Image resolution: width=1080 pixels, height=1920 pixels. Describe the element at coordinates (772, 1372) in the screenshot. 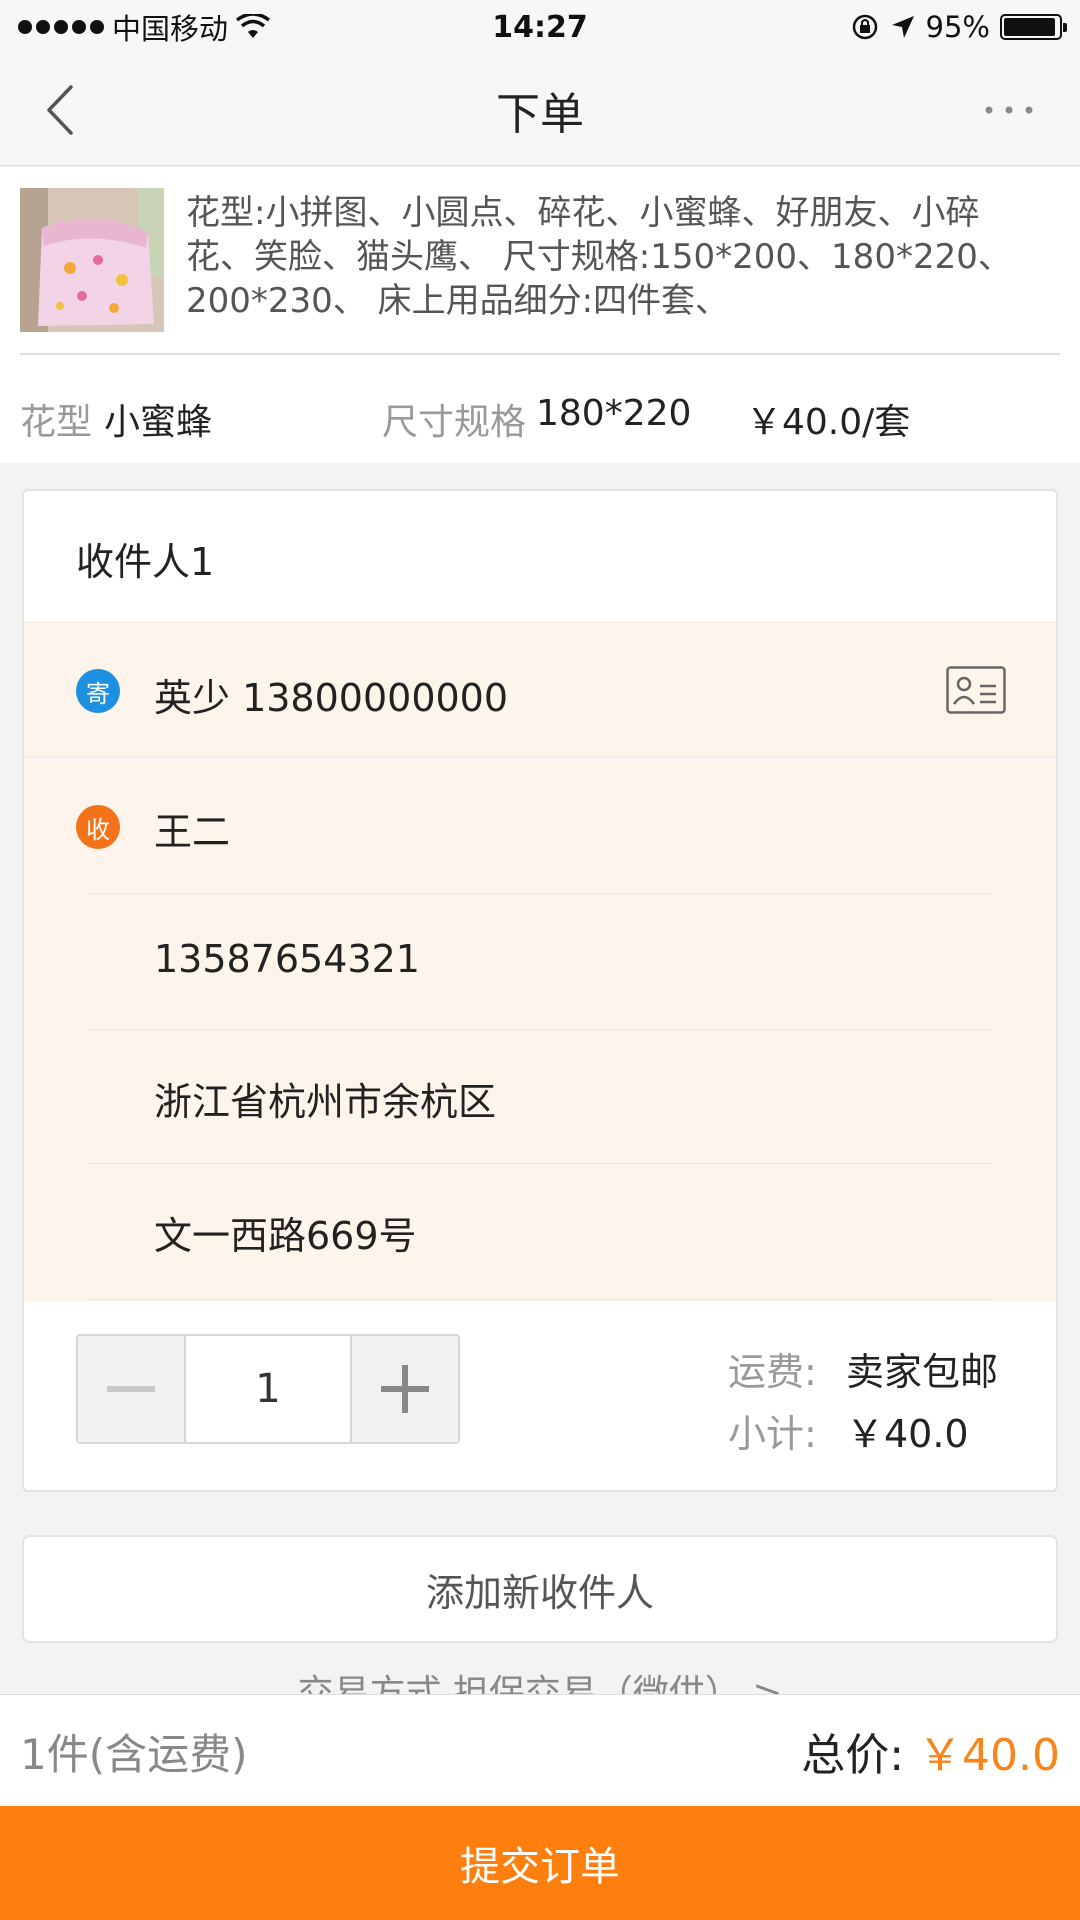

I see `shipping-label: 运费:` at that location.